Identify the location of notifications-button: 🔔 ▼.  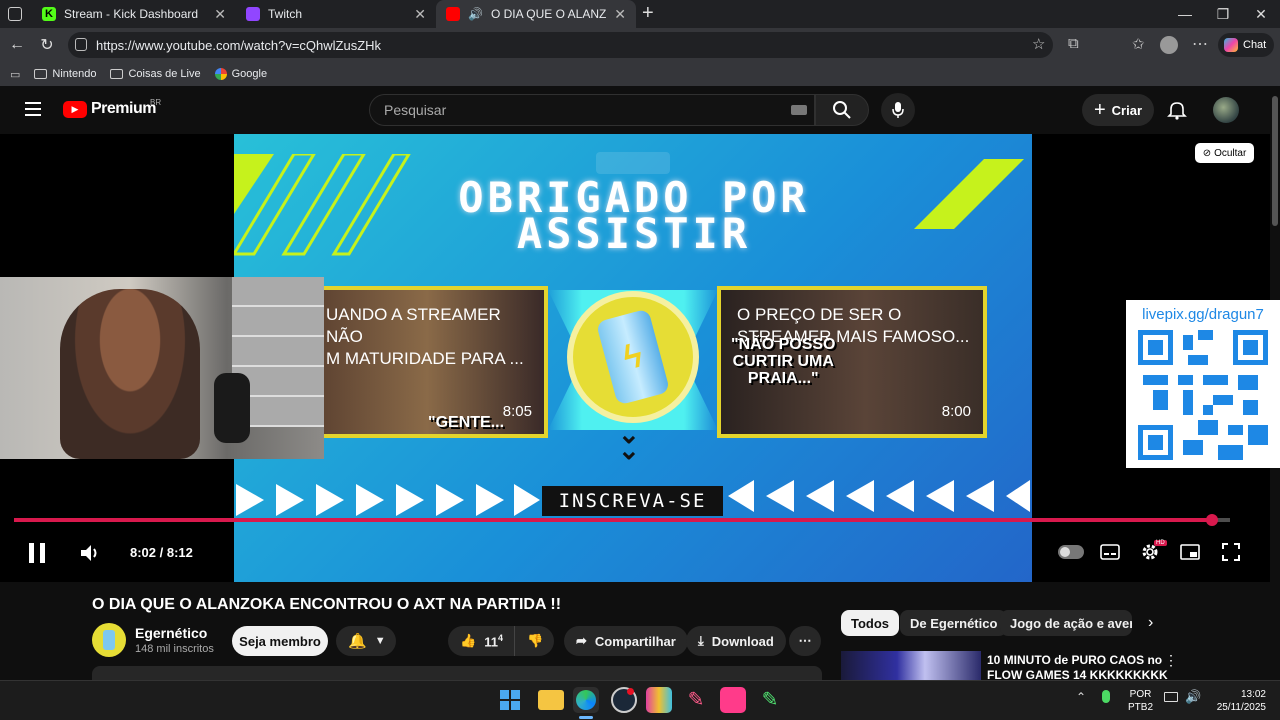
(366, 641).